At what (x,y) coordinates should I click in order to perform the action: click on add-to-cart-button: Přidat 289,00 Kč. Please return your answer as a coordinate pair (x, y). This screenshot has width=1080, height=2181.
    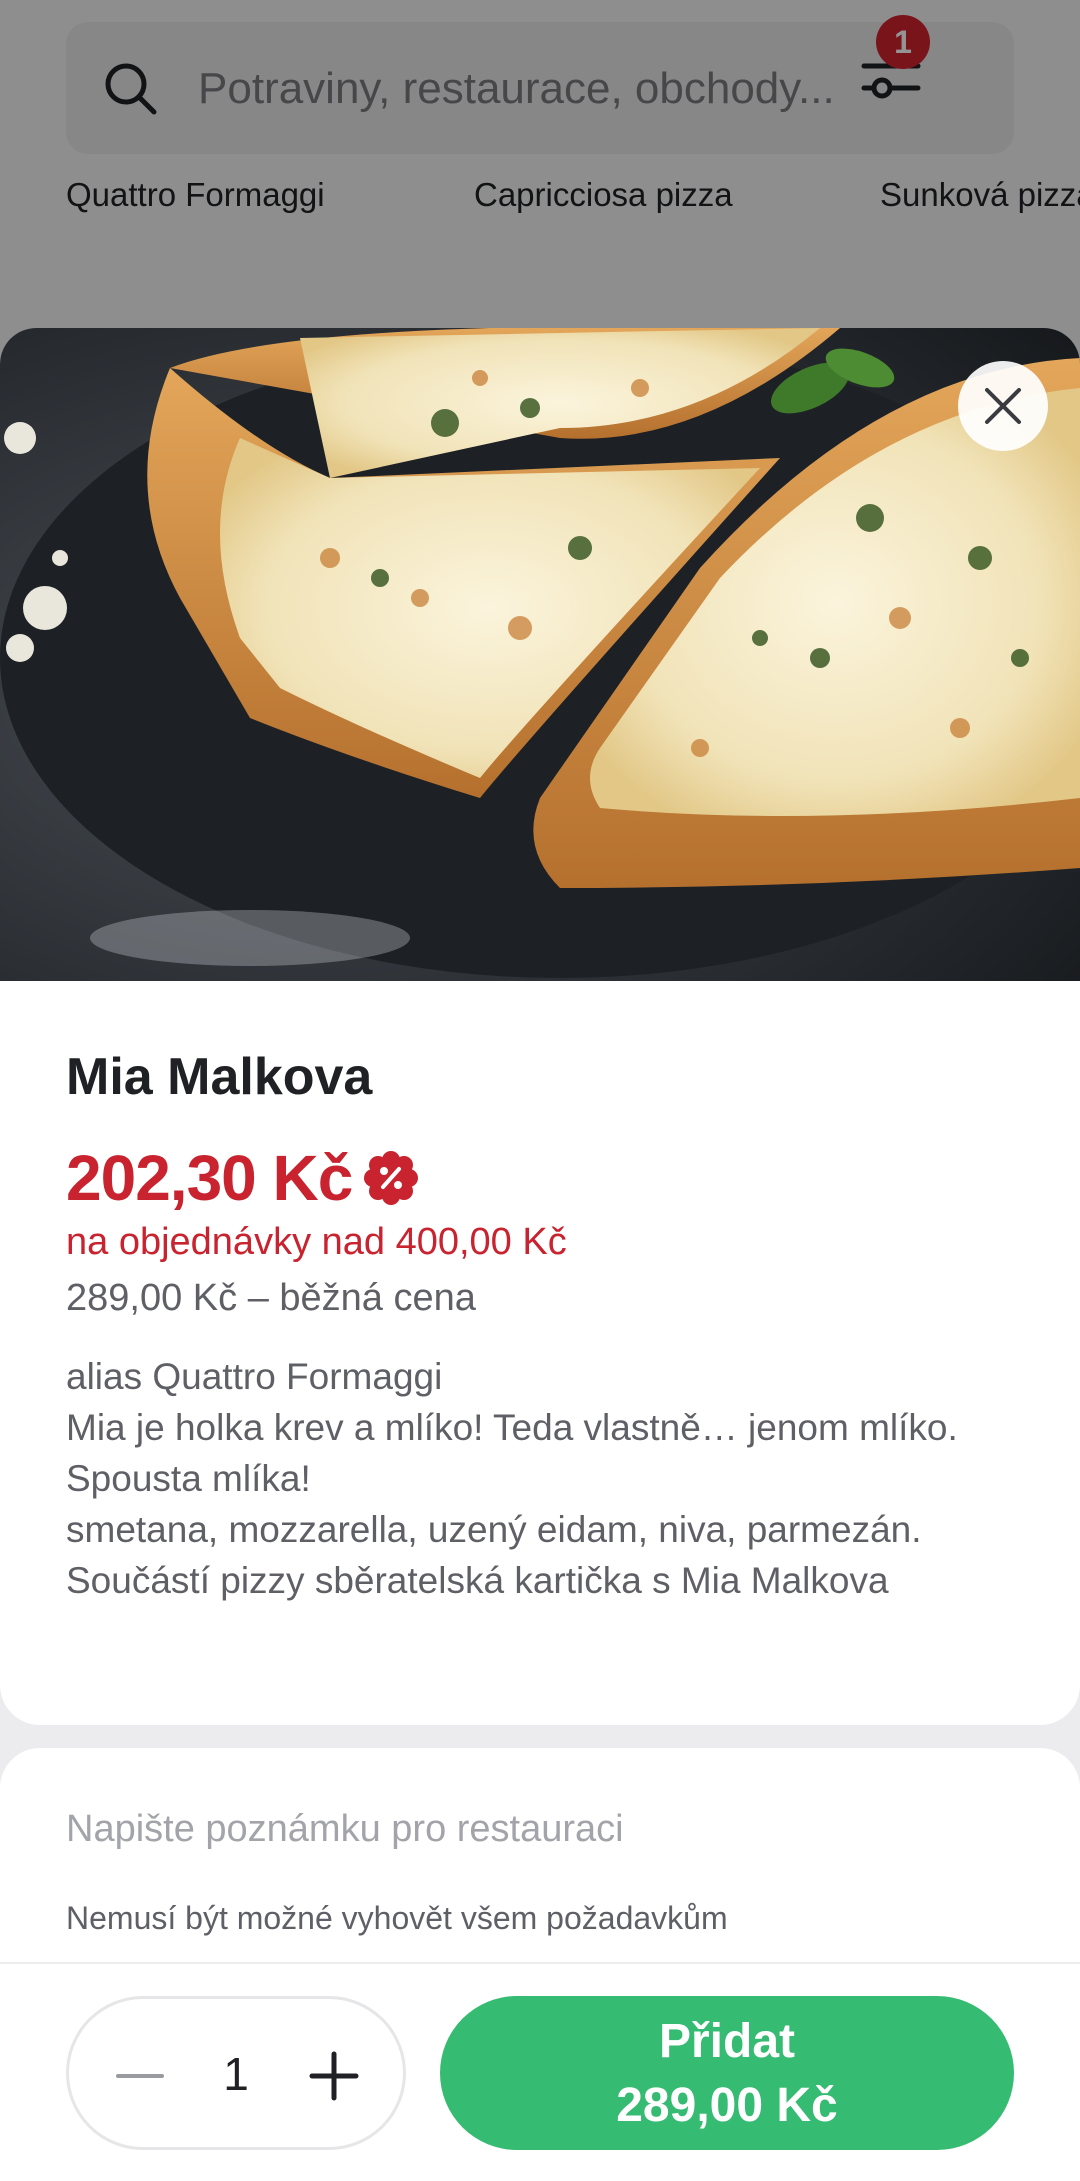
    Looking at the image, I should click on (727, 2073).